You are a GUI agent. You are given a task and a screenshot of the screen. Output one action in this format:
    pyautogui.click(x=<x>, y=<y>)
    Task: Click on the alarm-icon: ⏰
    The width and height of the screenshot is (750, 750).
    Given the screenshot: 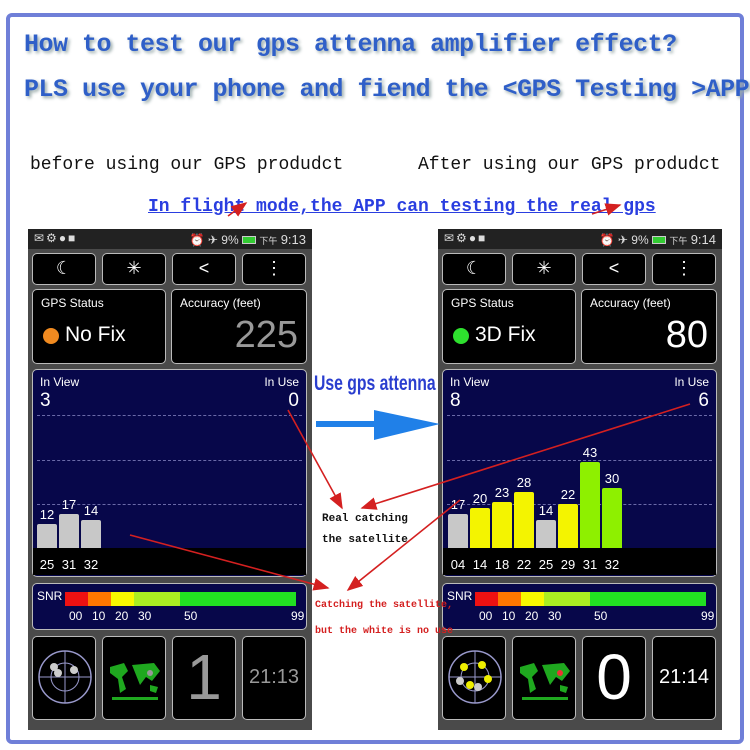 What is the action you would take?
    pyautogui.click(x=607, y=240)
    